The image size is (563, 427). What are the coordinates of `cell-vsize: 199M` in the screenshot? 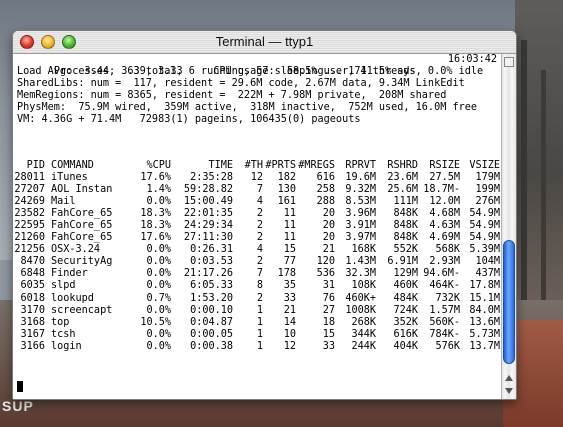 It's located at (487, 190).